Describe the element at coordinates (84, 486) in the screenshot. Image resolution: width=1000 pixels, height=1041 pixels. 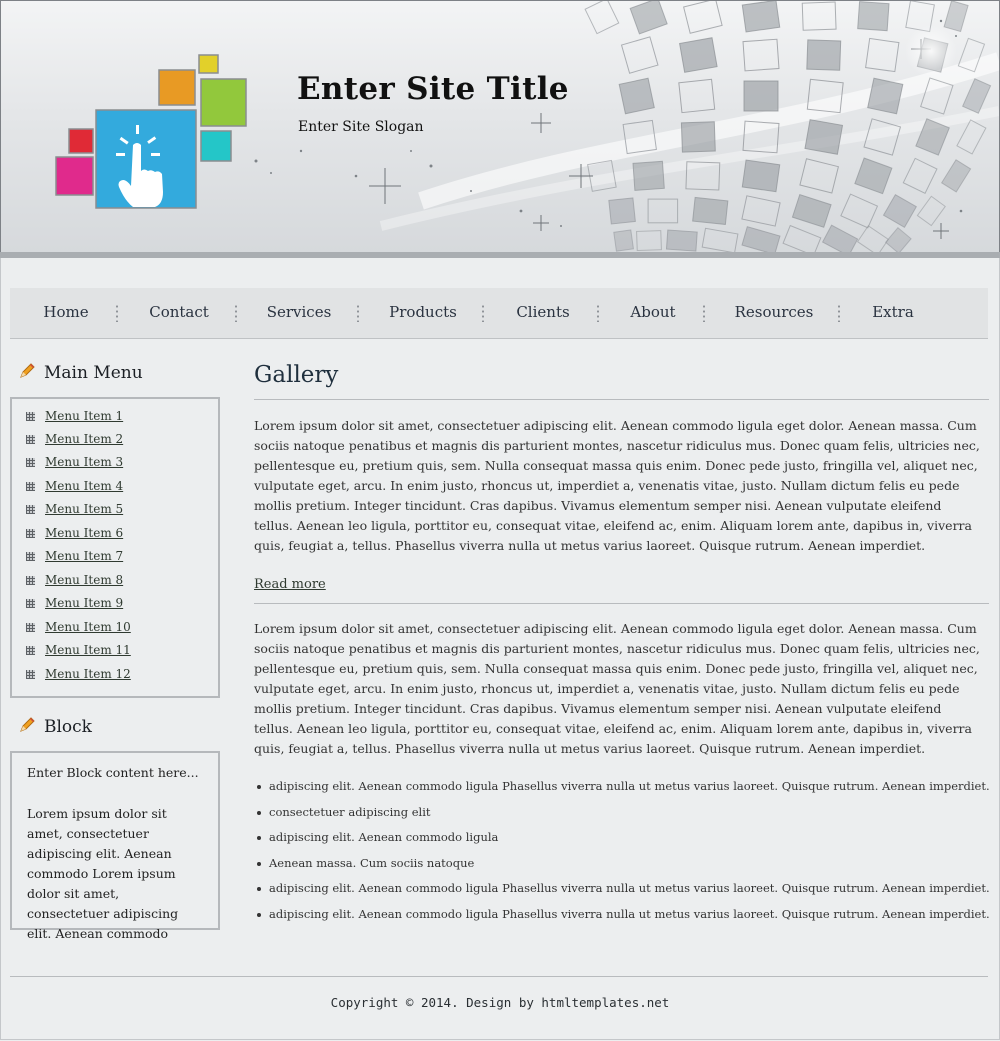
I see `menu-item-link: Menu Item 4` at that location.